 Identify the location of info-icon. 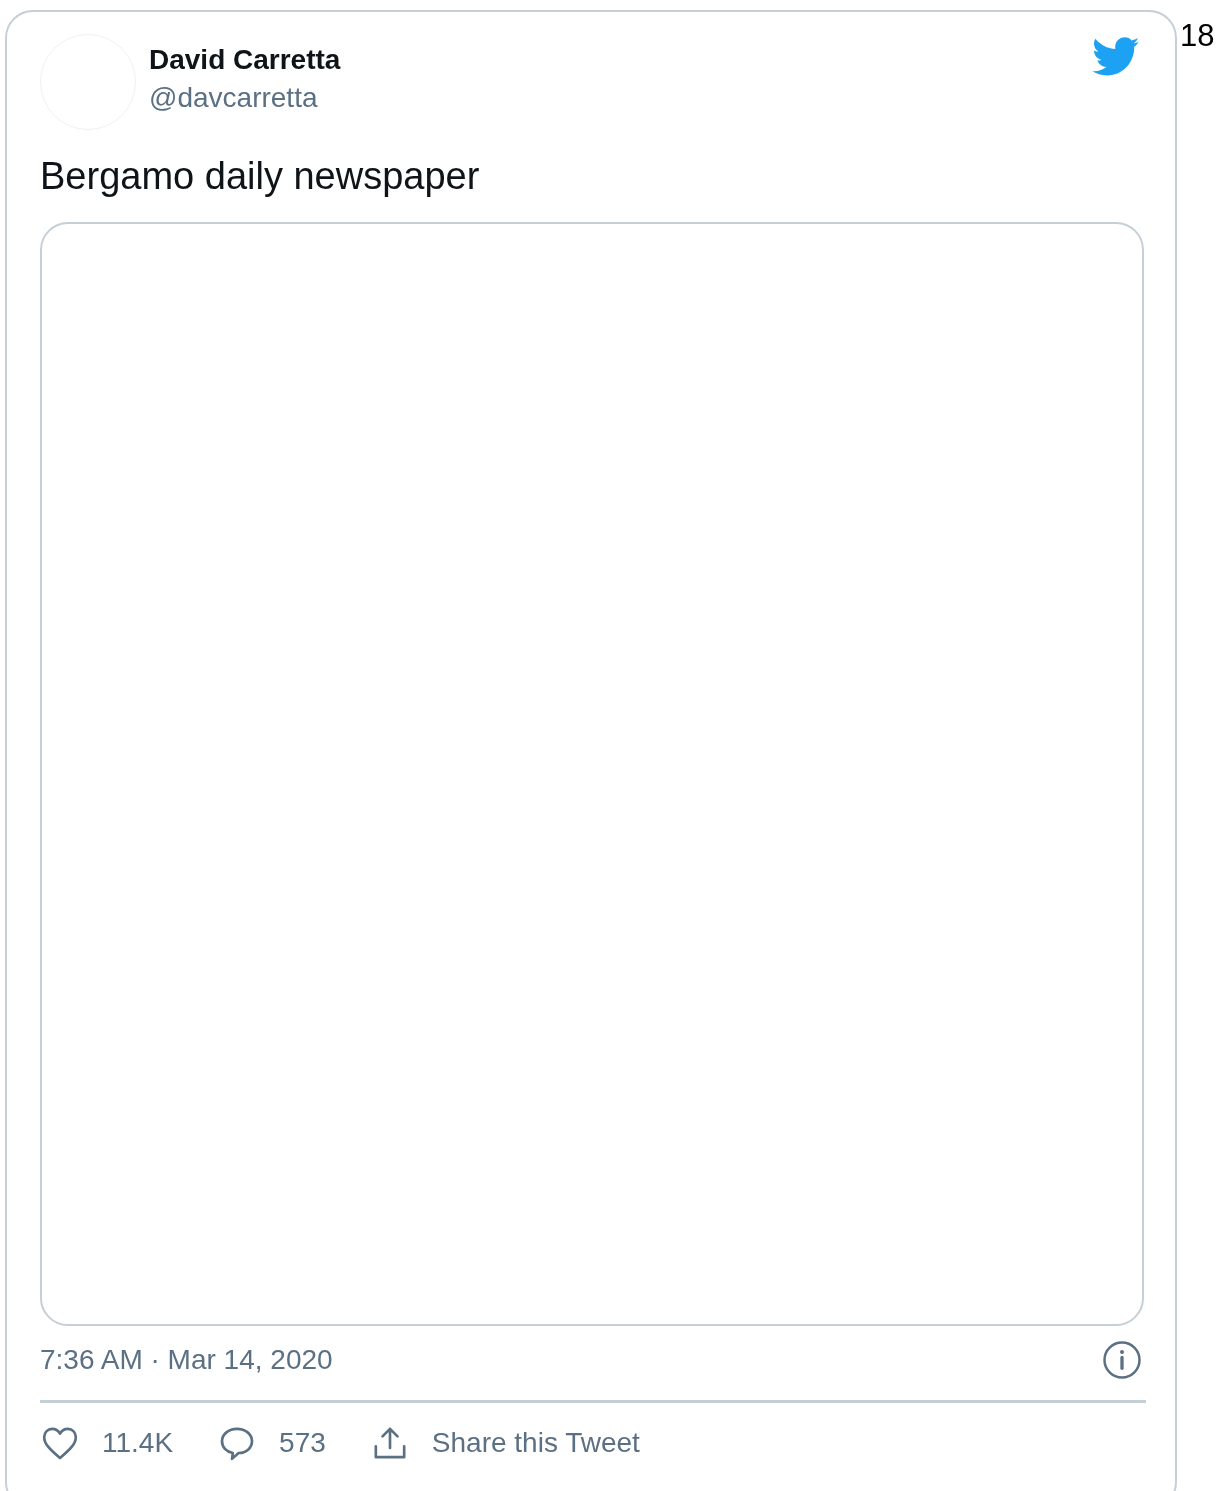
(1122, 1360).